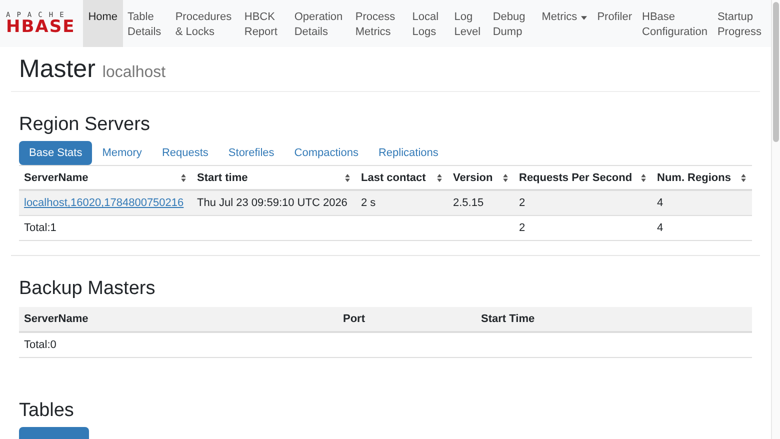 This screenshot has height=439, width=780. What do you see at coordinates (775, 219) in the screenshot?
I see `scrollbar` at bounding box center [775, 219].